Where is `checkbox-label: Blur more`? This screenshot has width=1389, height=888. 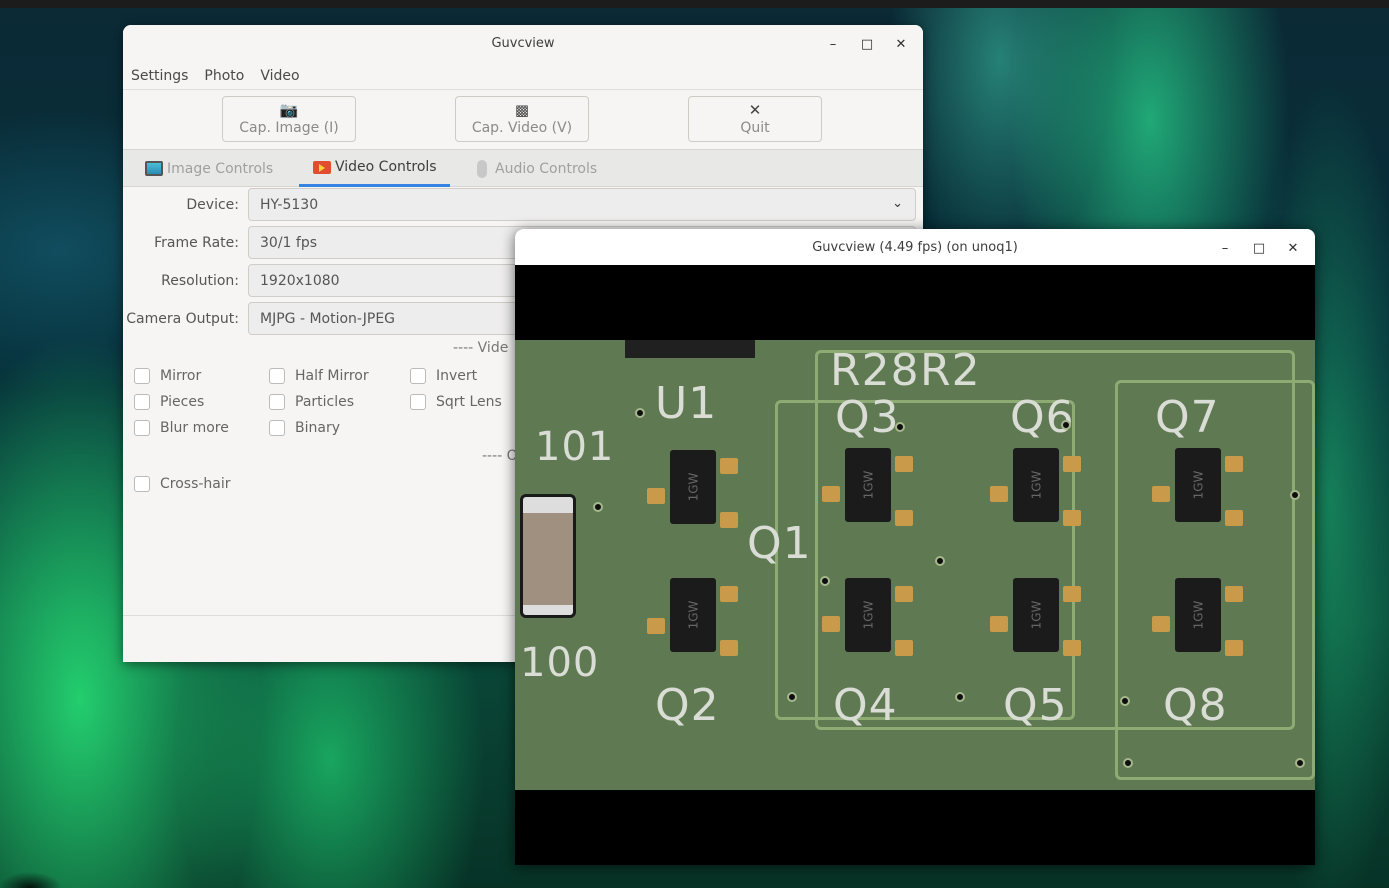
checkbox-label: Blur more is located at coordinates (194, 428).